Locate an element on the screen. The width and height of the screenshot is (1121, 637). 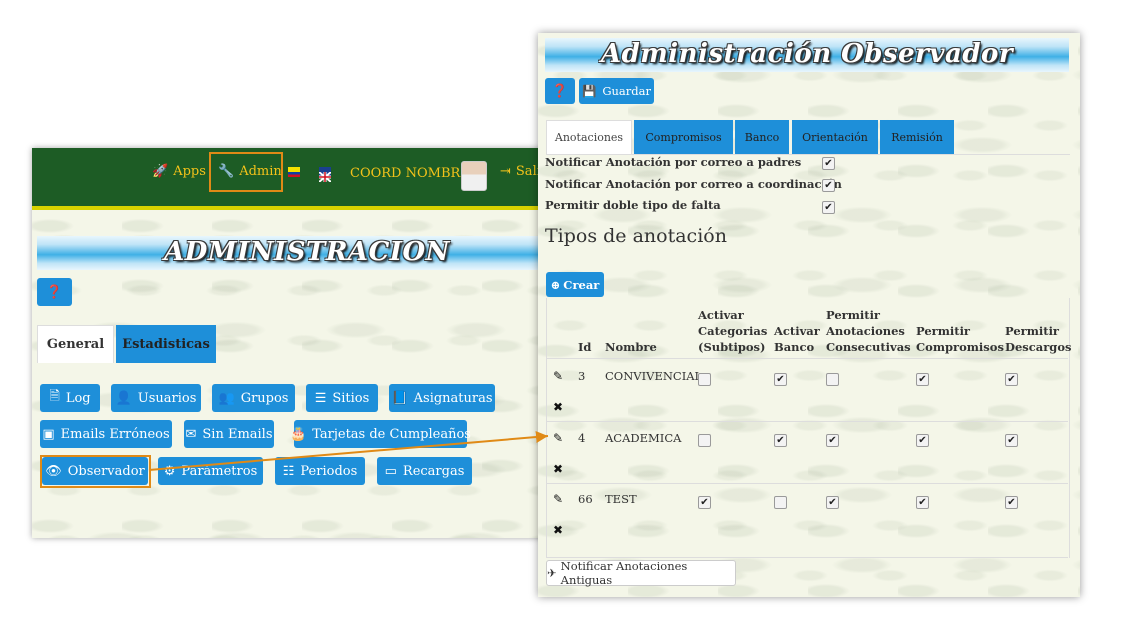
sin-emails-button: ✉ Sin Emails is located at coordinates (229, 434).